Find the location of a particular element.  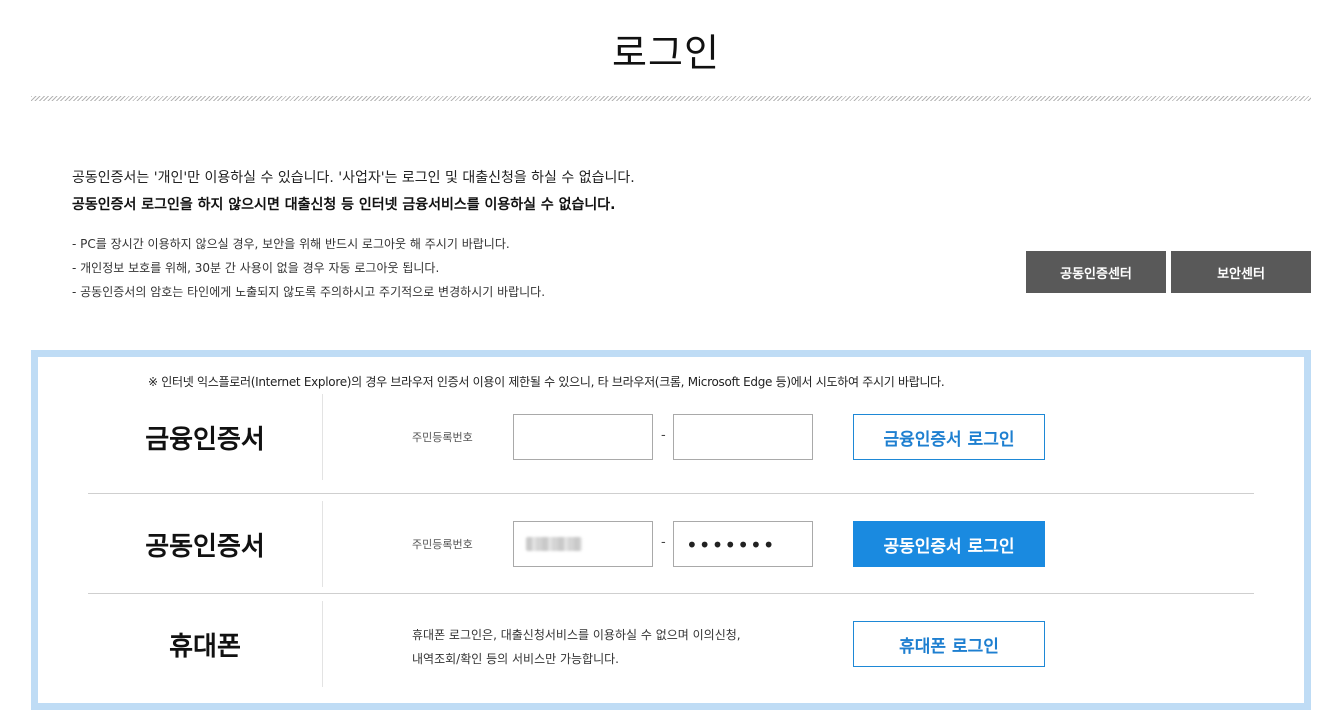

phone-desc-line: 내역조회/확인 등의 서비스만 가능합니다. is located at coordinates (515, 659).